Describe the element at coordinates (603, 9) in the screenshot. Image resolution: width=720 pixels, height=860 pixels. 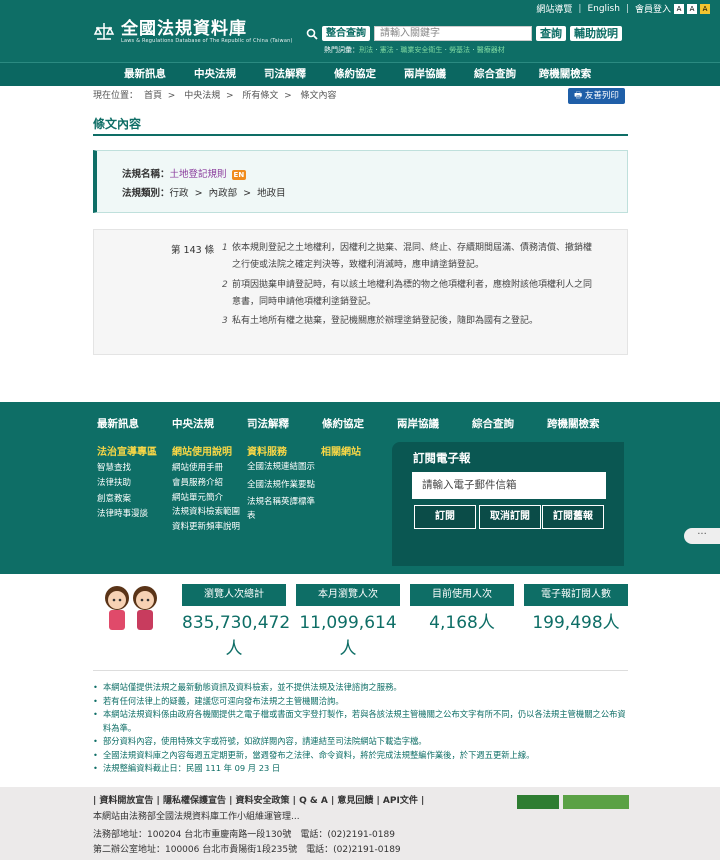
I see `english-link: English` at that location.